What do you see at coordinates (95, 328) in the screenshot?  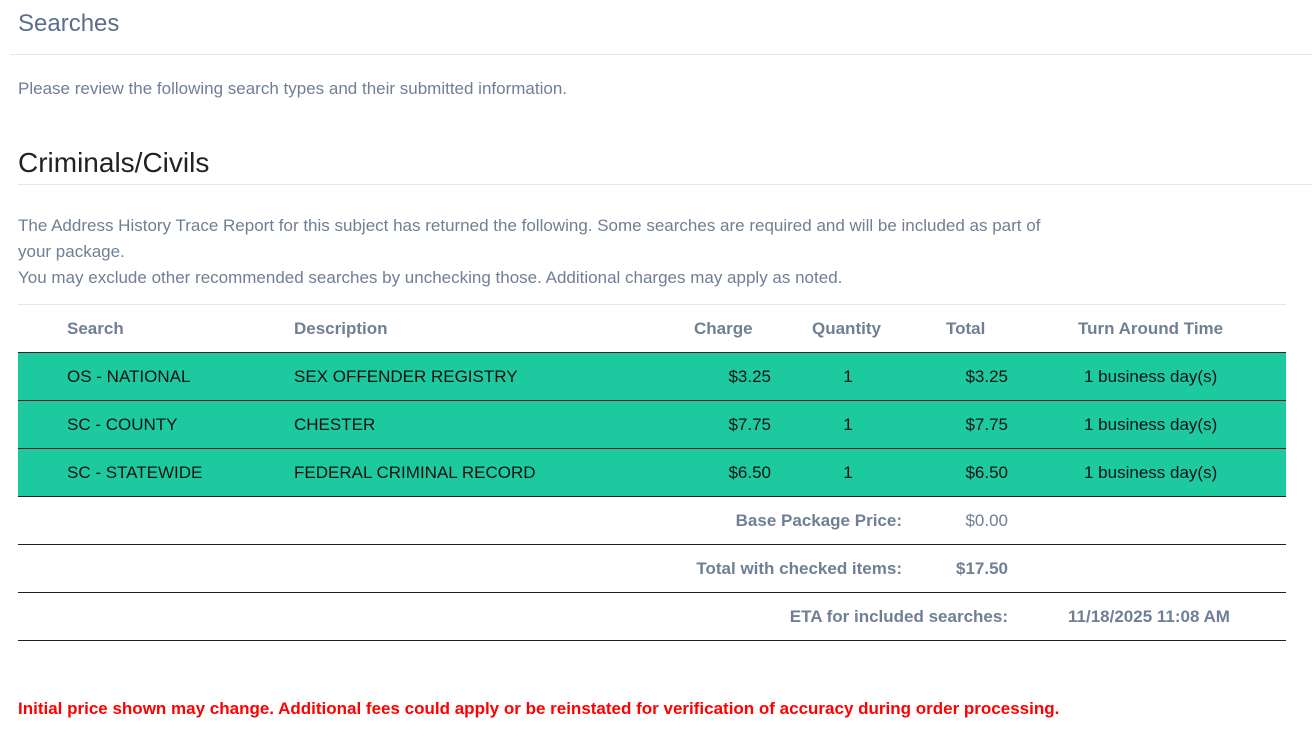 I see `column-header-search: Search` at bounding box center [95, 328].